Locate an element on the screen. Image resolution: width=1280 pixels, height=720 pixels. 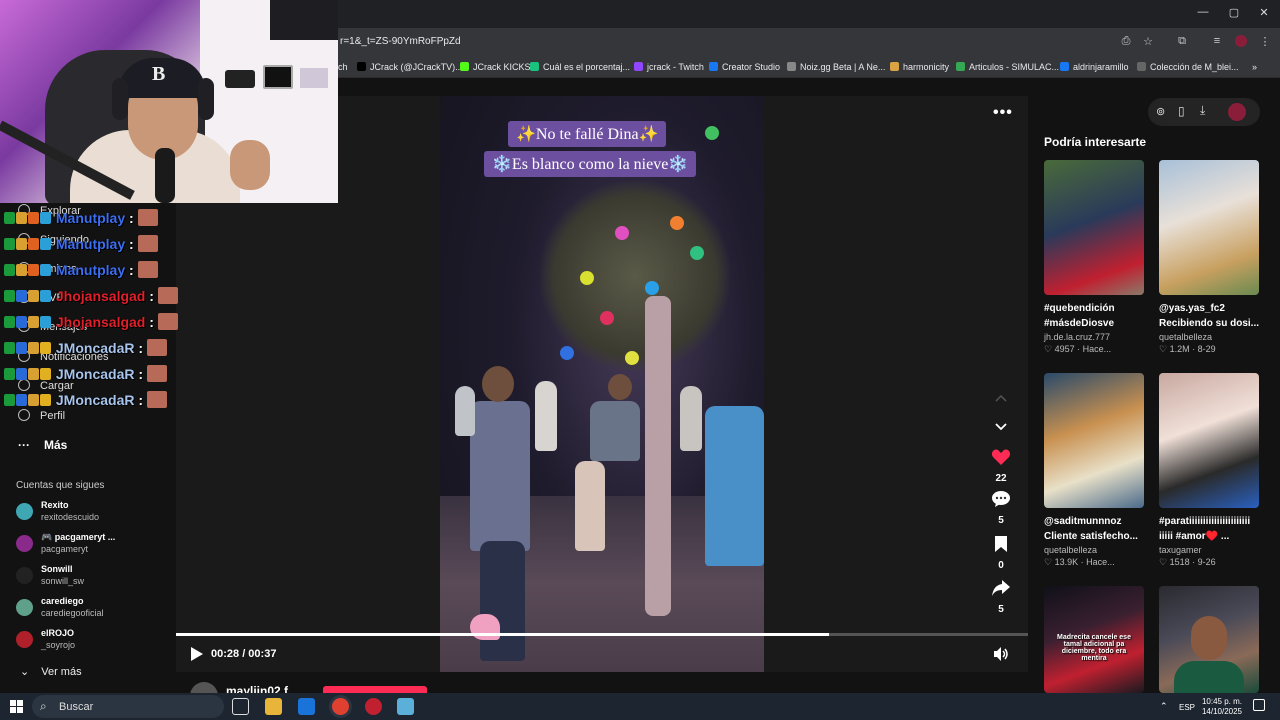
following-account: elROJO _soyrojo is located at coordinates (91, 642).